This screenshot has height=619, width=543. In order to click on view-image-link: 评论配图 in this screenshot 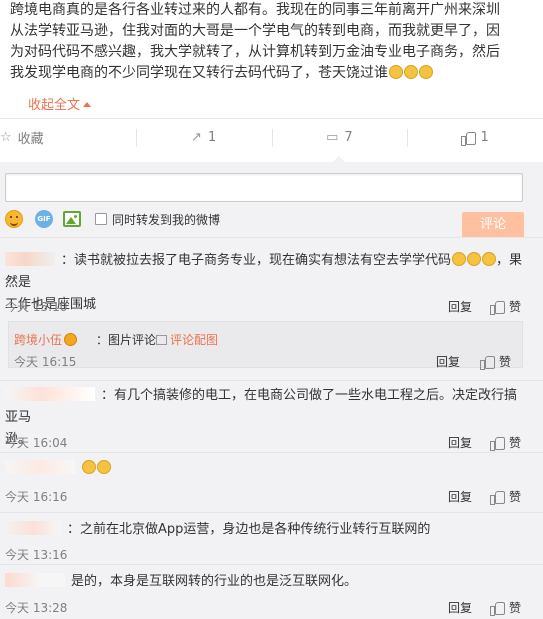, I will do `click(187, 339)`.